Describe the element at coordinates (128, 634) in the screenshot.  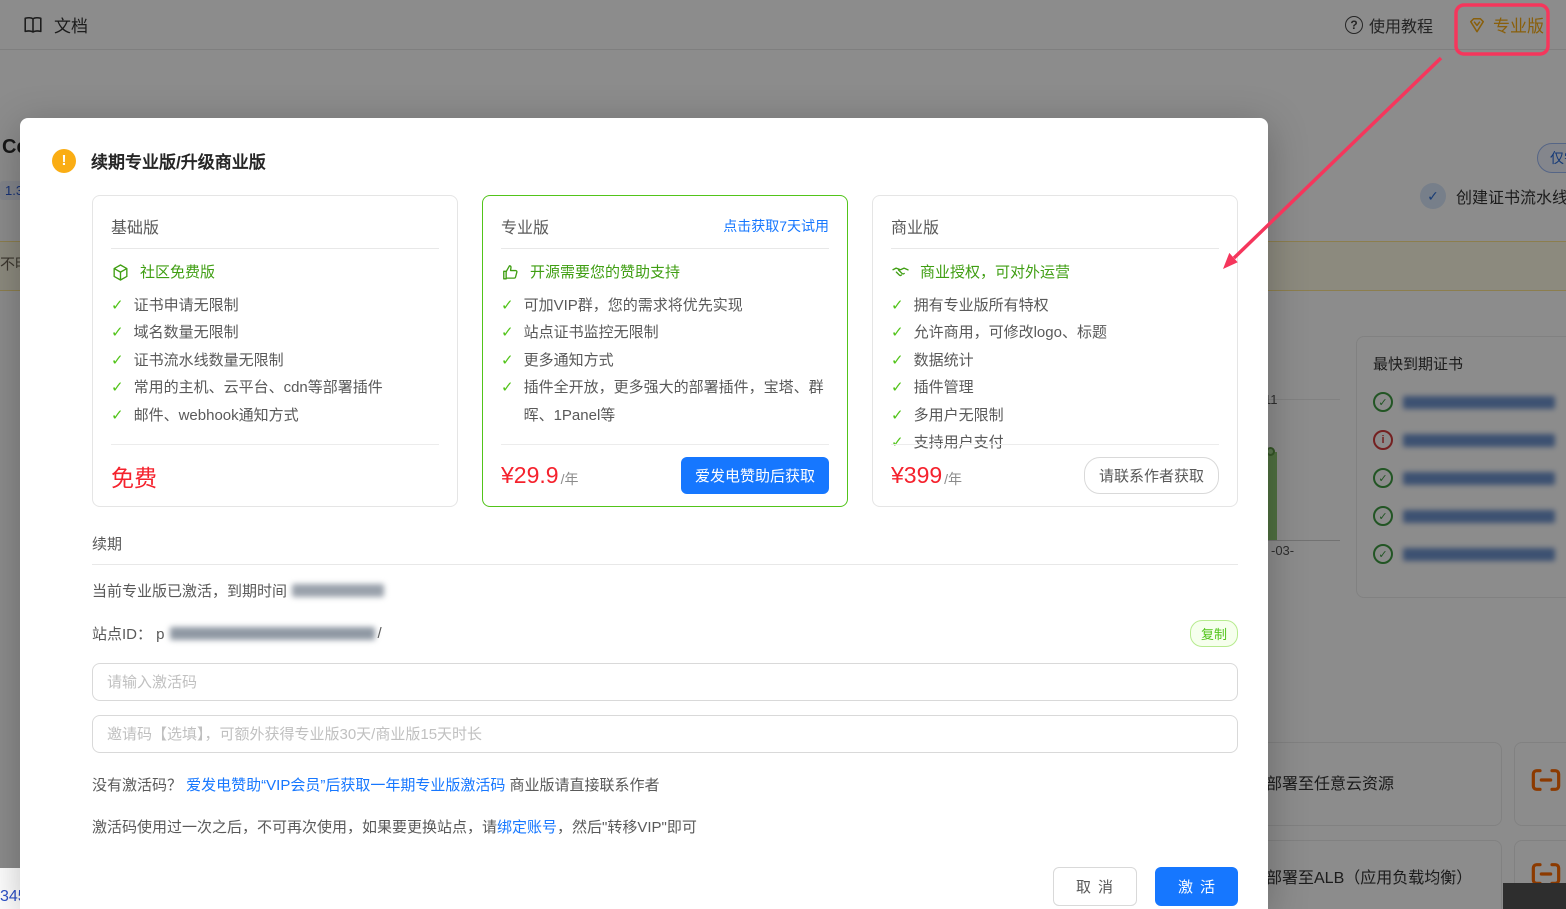
I see `site-id-label: 站点ID： p` at that location.